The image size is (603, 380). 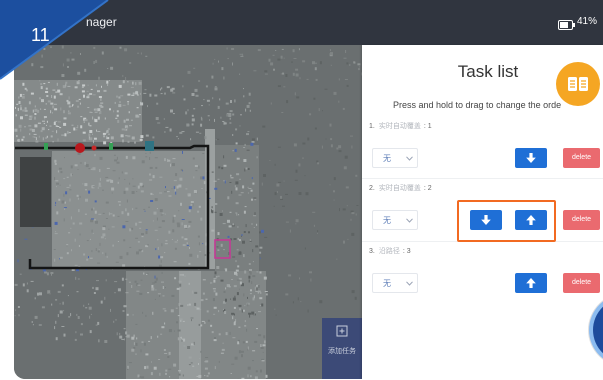 I want to click on task-item: 1. 实时自动覆盖: 1 无 delete, so click(x=482, y=152).